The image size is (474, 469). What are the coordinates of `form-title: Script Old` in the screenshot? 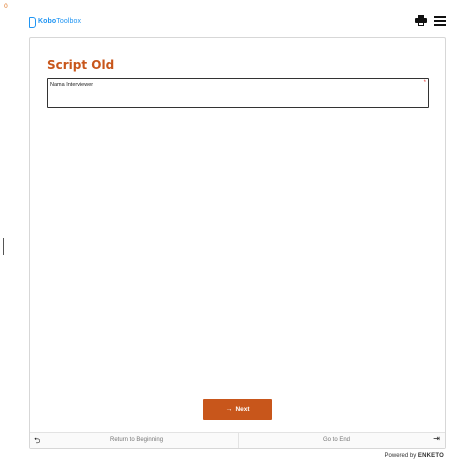 It's located at (81, 65).